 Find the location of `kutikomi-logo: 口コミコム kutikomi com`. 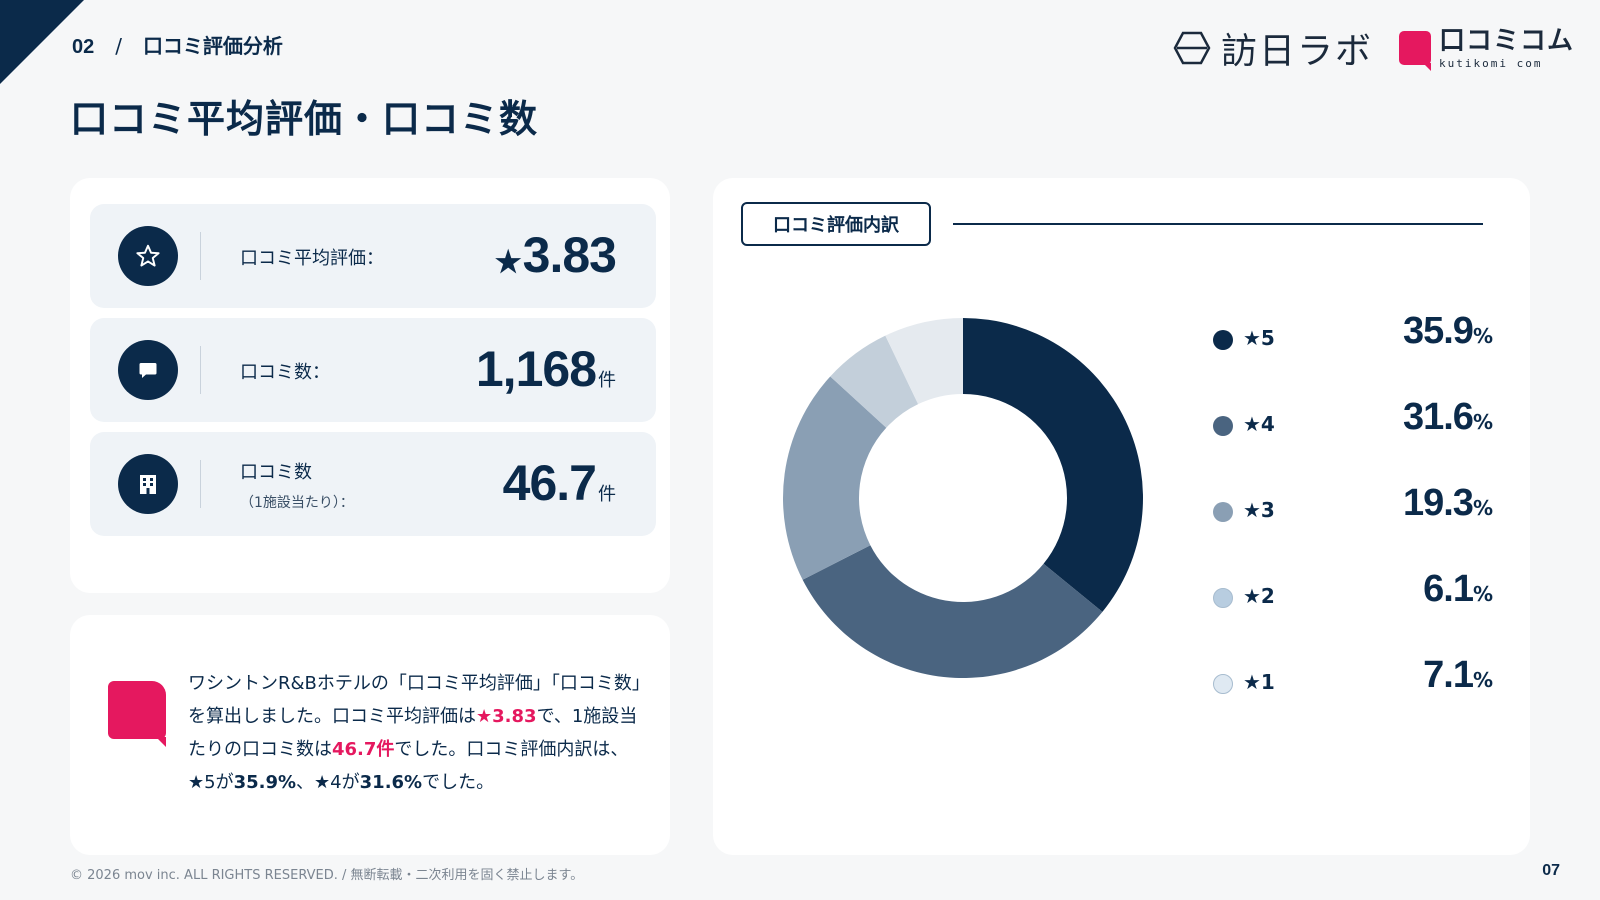

kutikomi-logo: 口コミコム kutikomi com is located at coordinates (1486, 48).